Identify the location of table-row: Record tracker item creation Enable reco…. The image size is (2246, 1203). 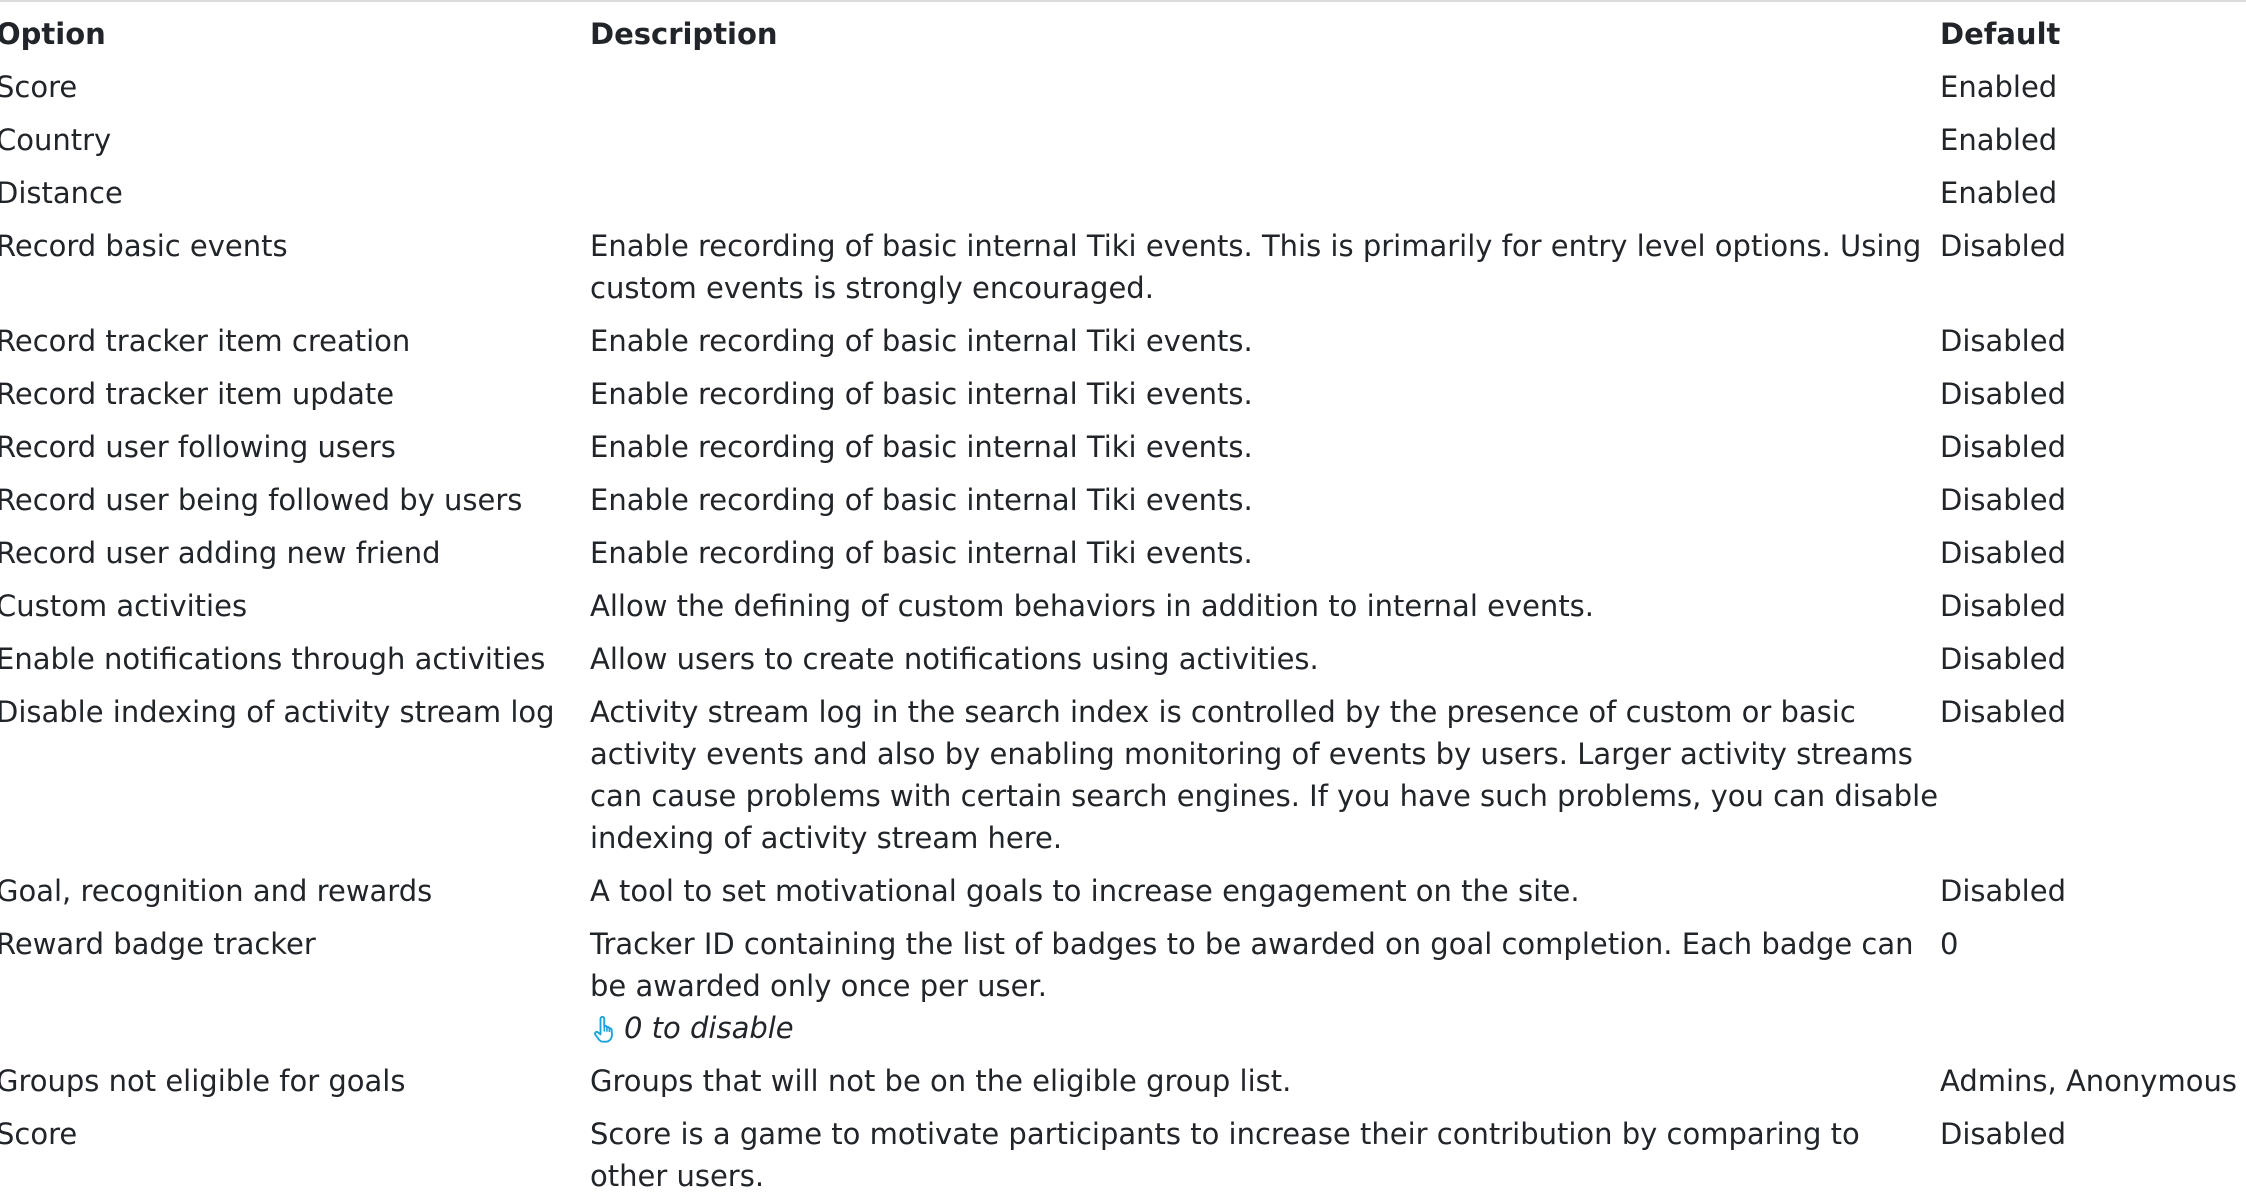
(1123, 341).